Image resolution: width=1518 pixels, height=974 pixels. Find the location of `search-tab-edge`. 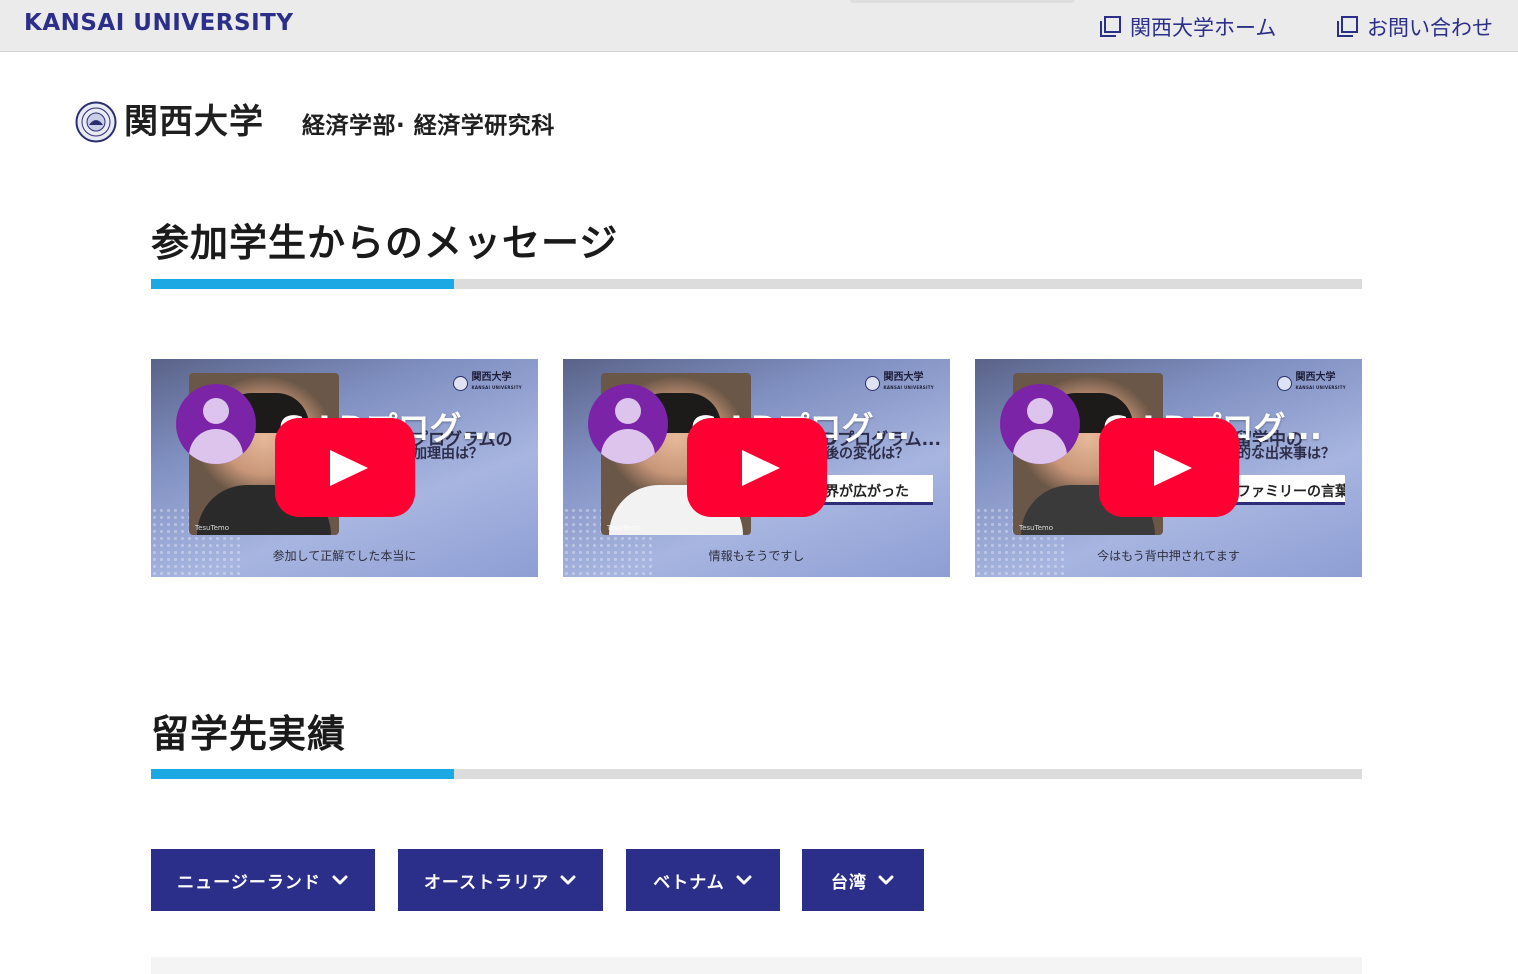

search-tab-edge is located at coordinates (962, 1).